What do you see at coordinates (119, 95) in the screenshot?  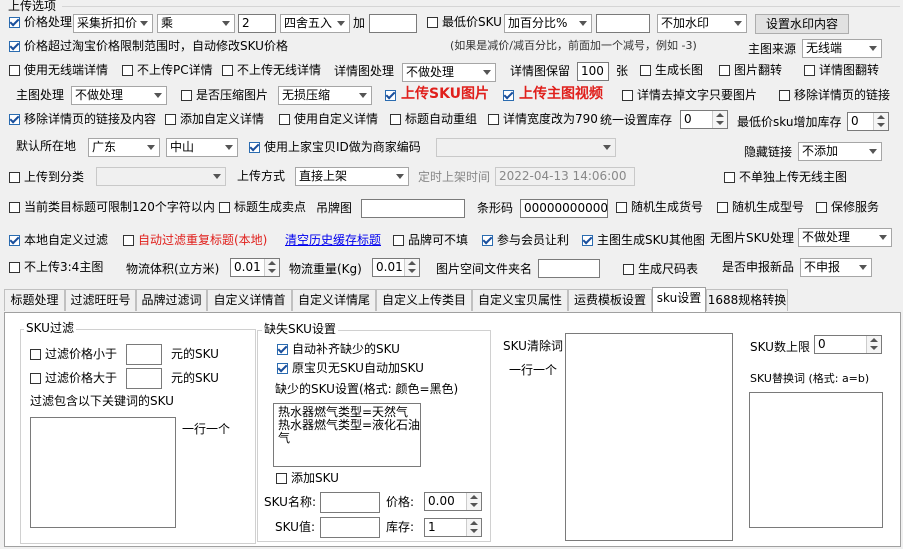 I see `main-img-select: 不做处理` at bounding box center [119, 95].